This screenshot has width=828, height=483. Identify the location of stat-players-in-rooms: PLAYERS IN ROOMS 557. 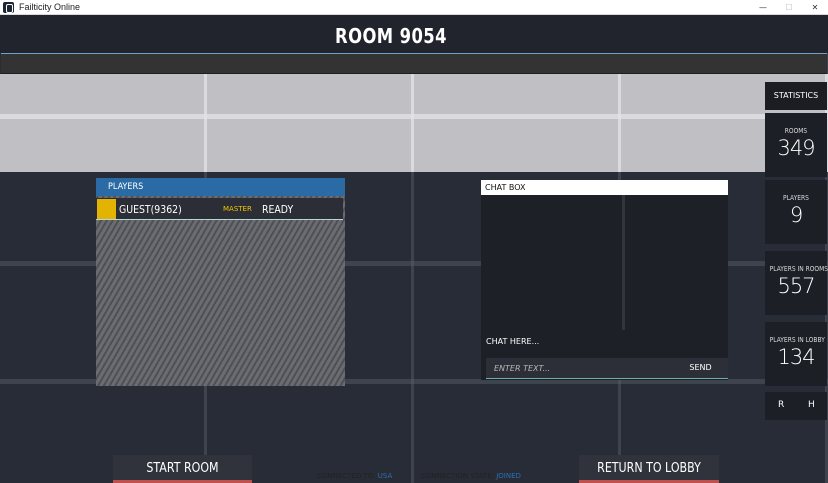
(796, 283).